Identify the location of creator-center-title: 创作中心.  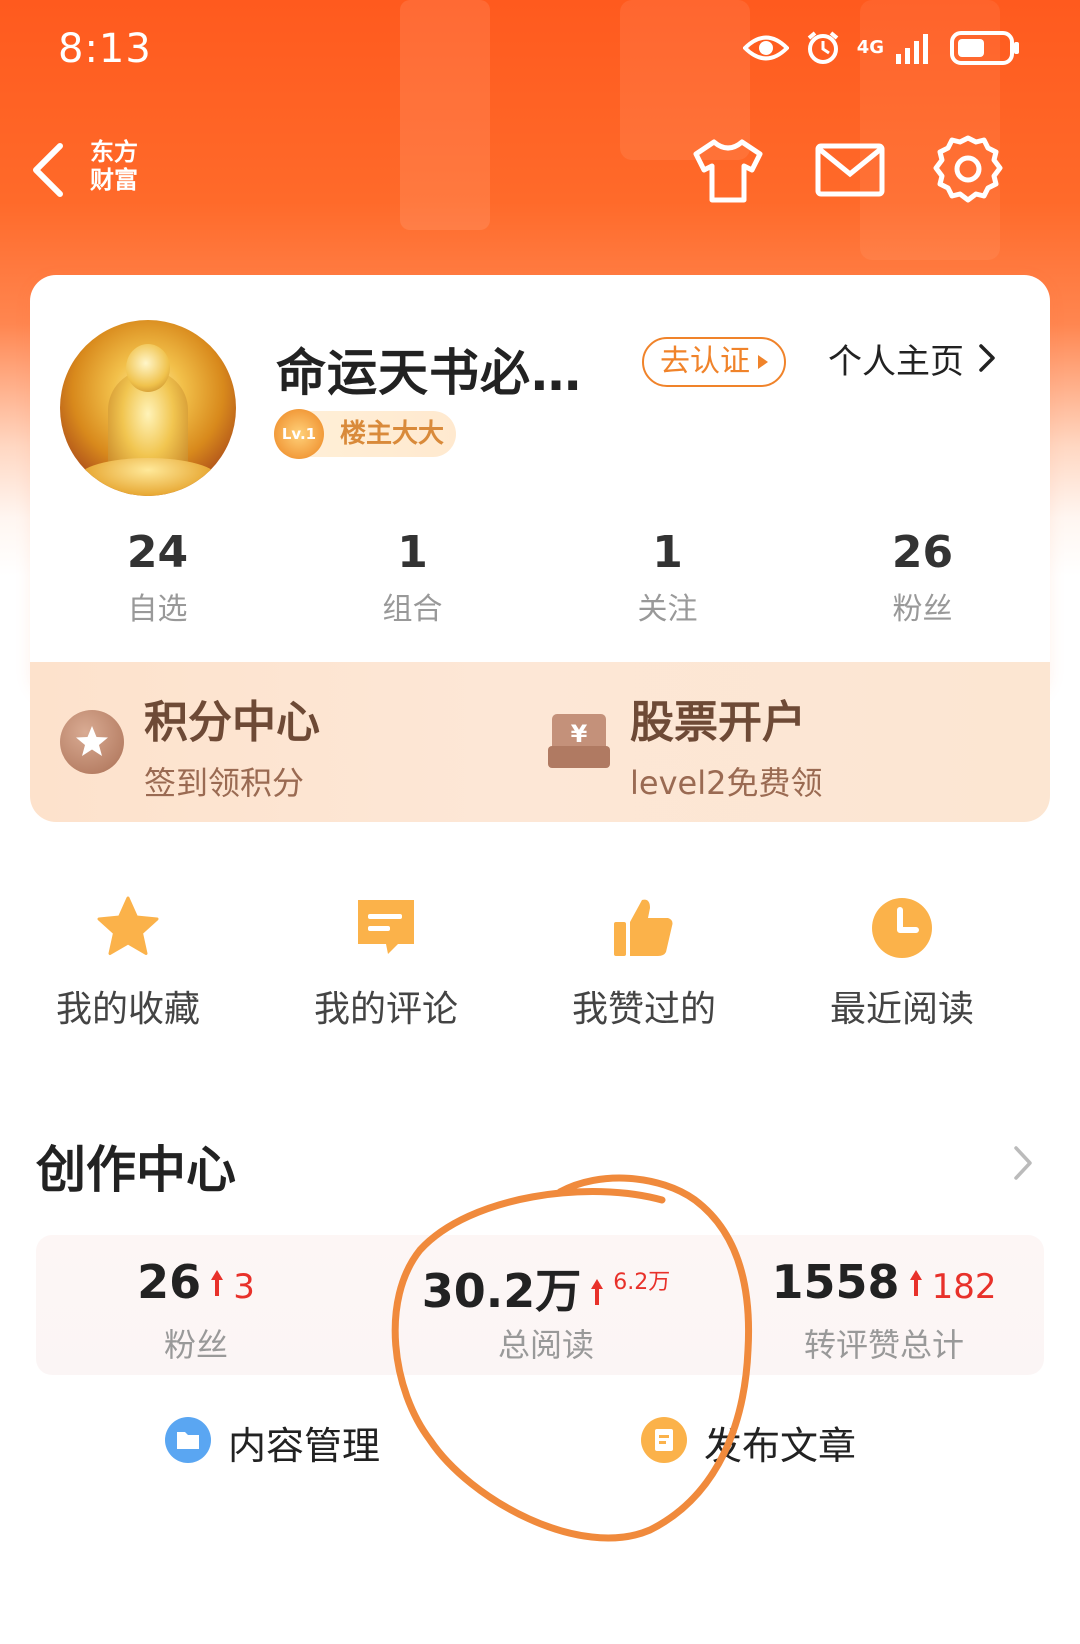
(136, 1170).